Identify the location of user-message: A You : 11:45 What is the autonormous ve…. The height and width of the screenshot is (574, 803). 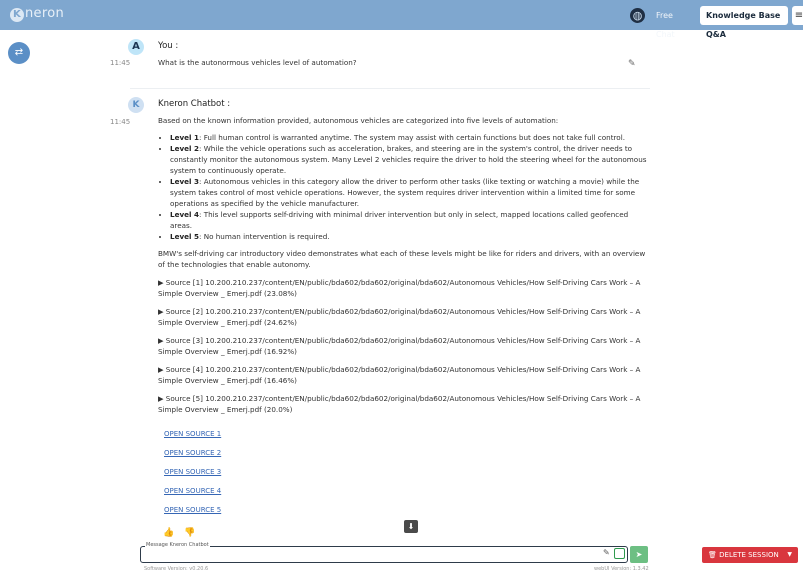
(380, 59).